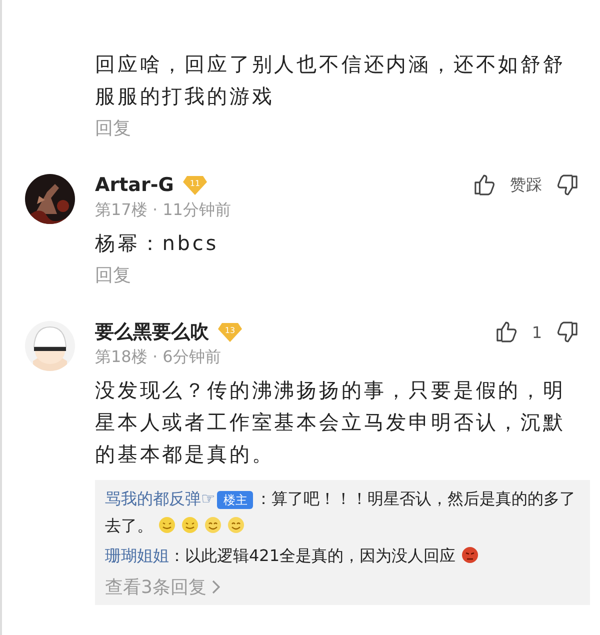 This screenshot has width=600, height=635. I want to click on level-badge: 13, so click(230, 332).